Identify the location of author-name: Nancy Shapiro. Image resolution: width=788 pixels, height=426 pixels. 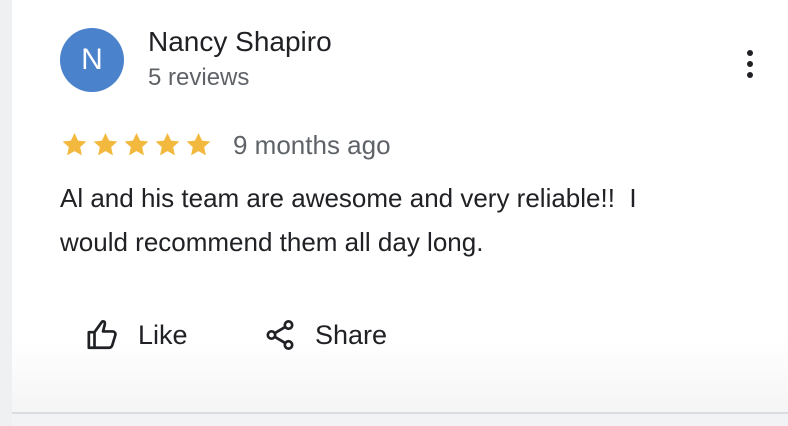
(240, 42).